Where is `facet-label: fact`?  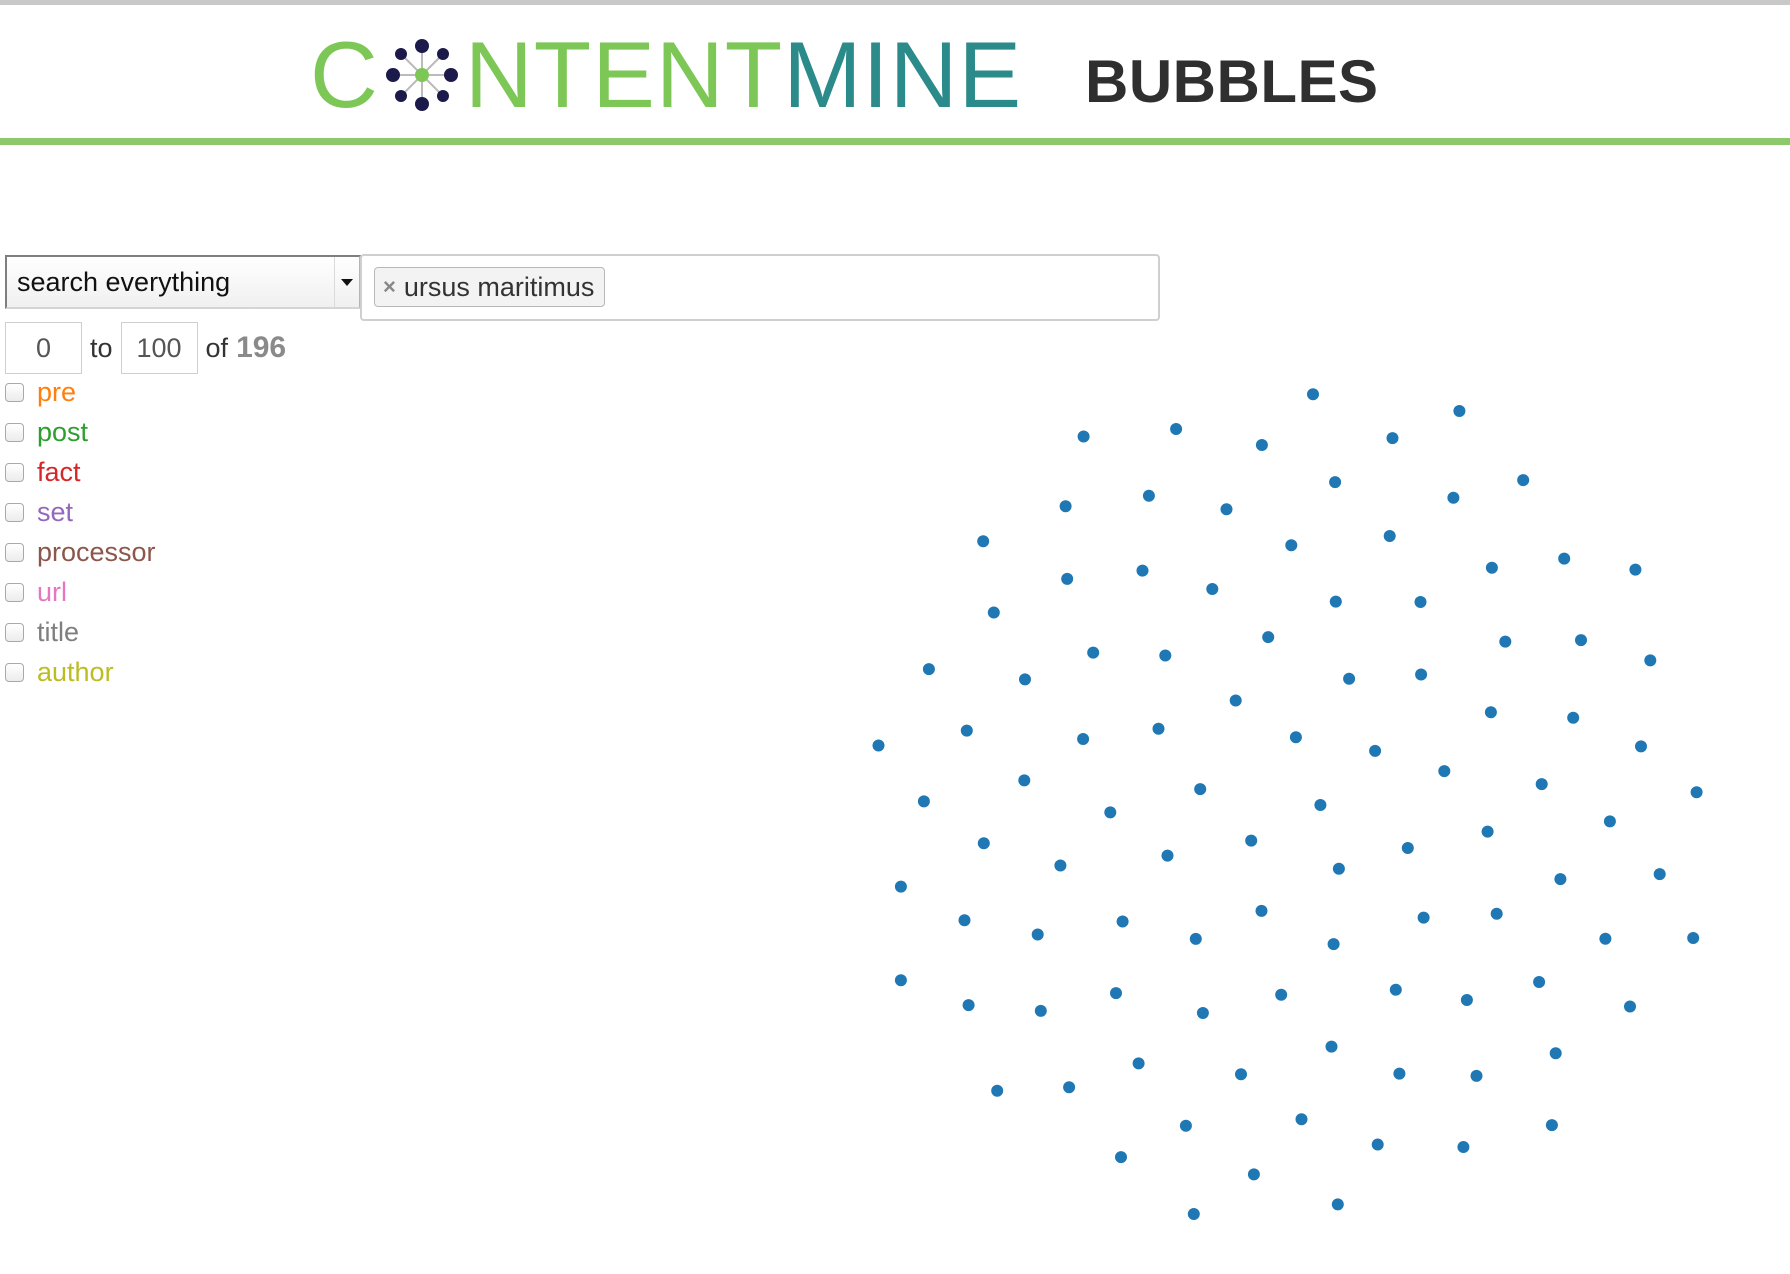 facet-label: fact is located at coordinates (59, 472).